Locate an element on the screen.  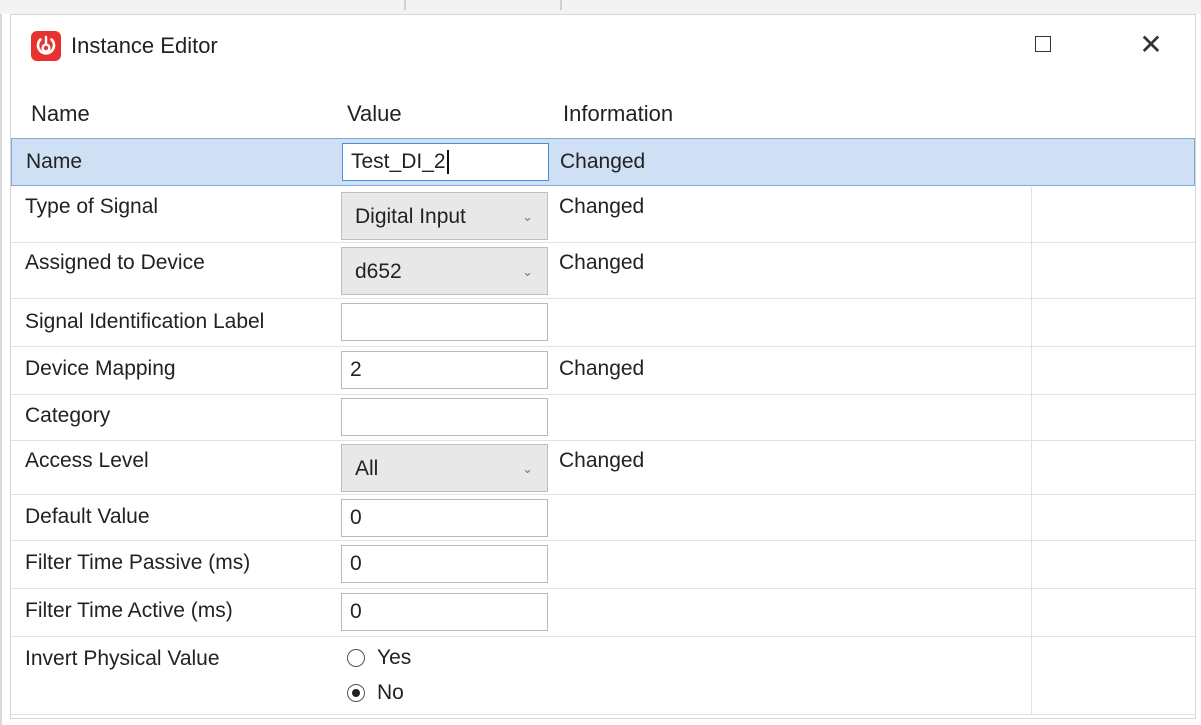
row-label: Filter Time Active (ms) is located at coordinates (129, 610).